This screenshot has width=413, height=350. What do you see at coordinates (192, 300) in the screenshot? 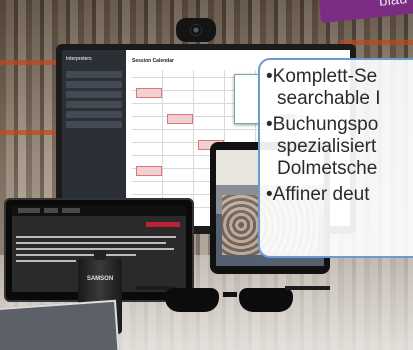
I see `glasses-lens-left` at bounding box center [192, 300].